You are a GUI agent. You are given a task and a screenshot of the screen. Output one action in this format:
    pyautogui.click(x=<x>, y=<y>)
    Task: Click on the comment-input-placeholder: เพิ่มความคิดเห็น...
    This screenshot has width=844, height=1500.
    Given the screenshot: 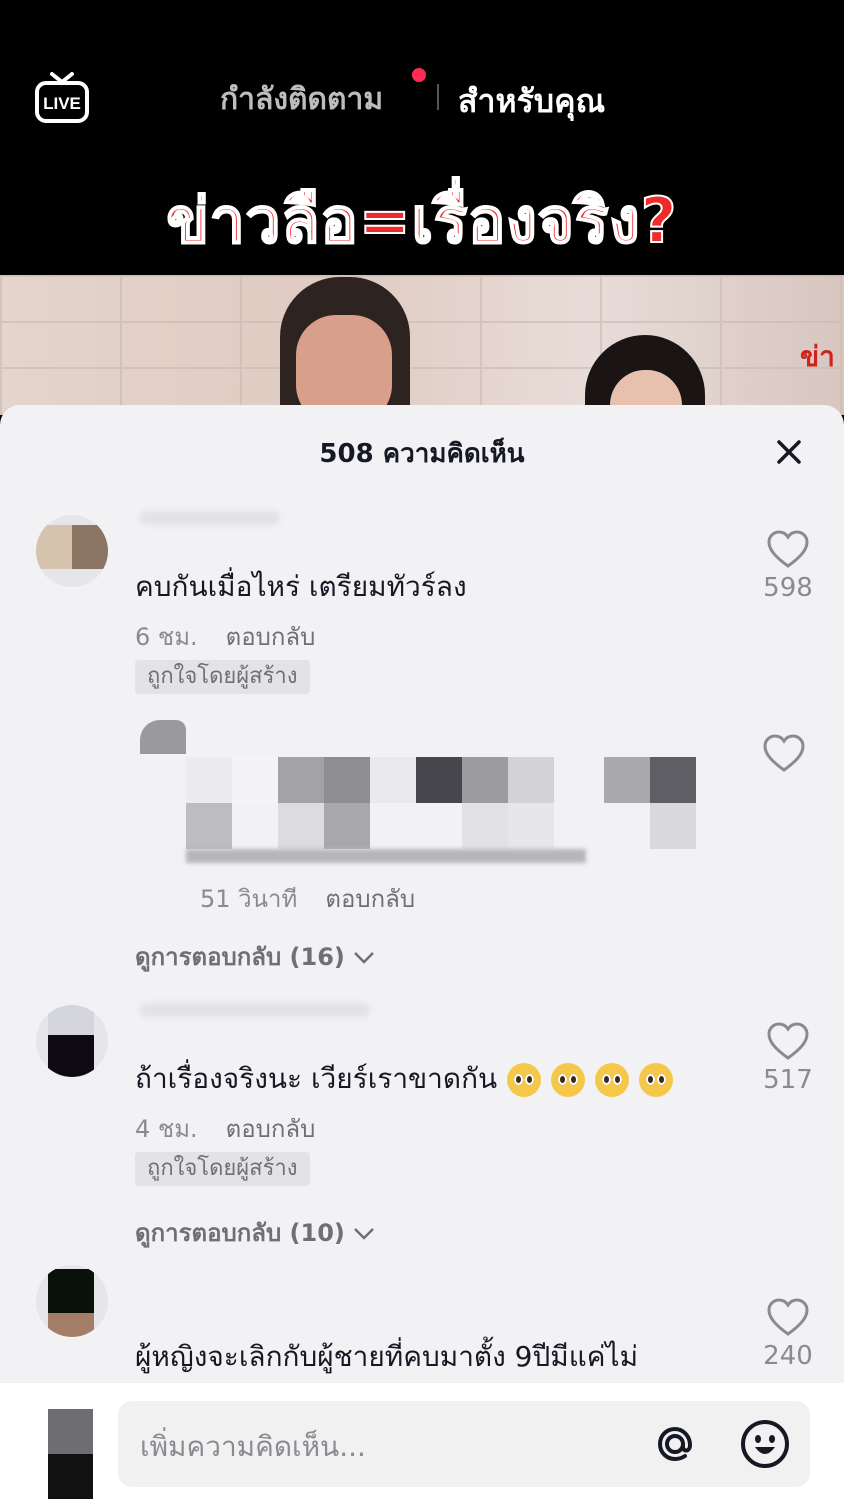 What is the action you would take?
    pyautogui.click(x=253, y=1446)
    